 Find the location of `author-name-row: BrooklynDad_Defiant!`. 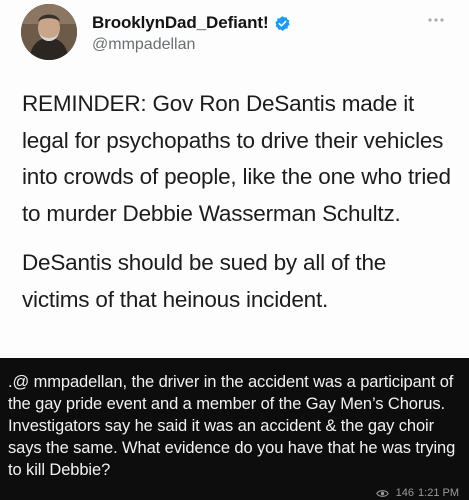

author-name-row: BrooklynDad_Defiant! is located at coordinates (191, 23).